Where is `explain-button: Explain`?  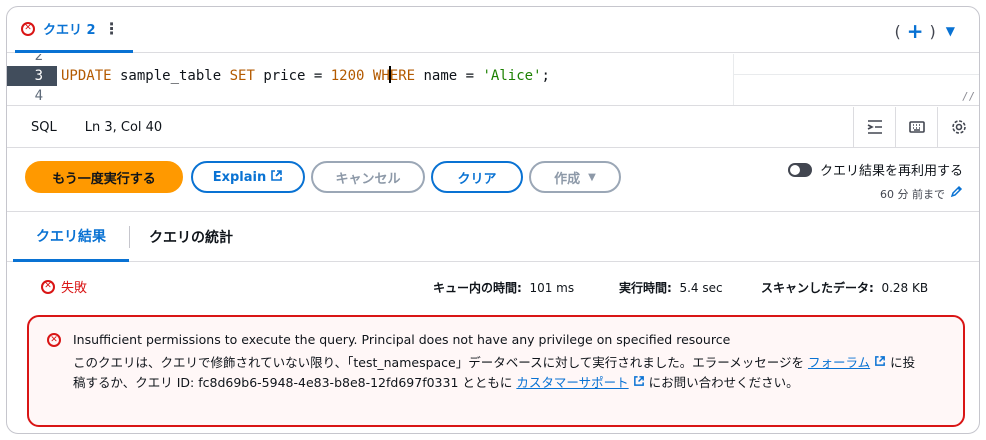
explain-button: Explain is located at coordinates (248, 177).